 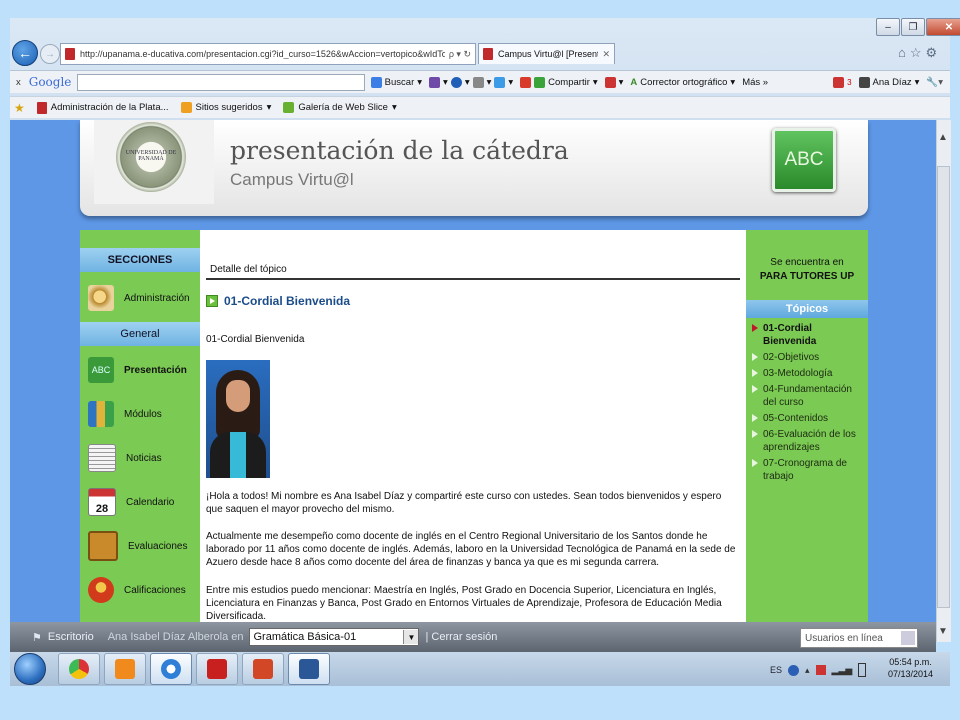 I want to click on spellcheck-icon: A, so click(x=634, y=82).